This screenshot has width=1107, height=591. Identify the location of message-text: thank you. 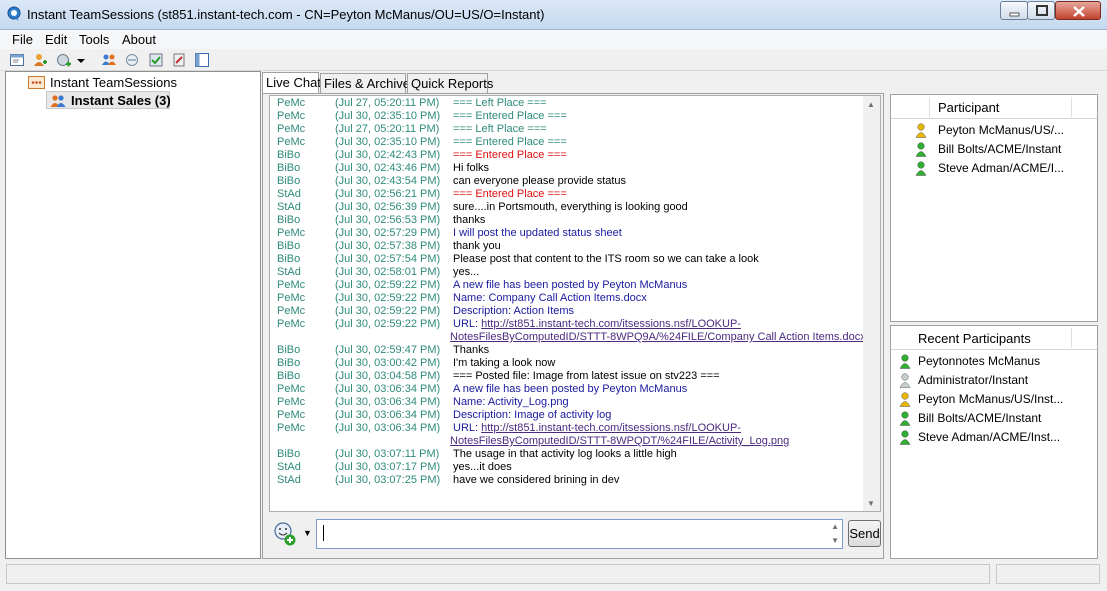
(477, 246).